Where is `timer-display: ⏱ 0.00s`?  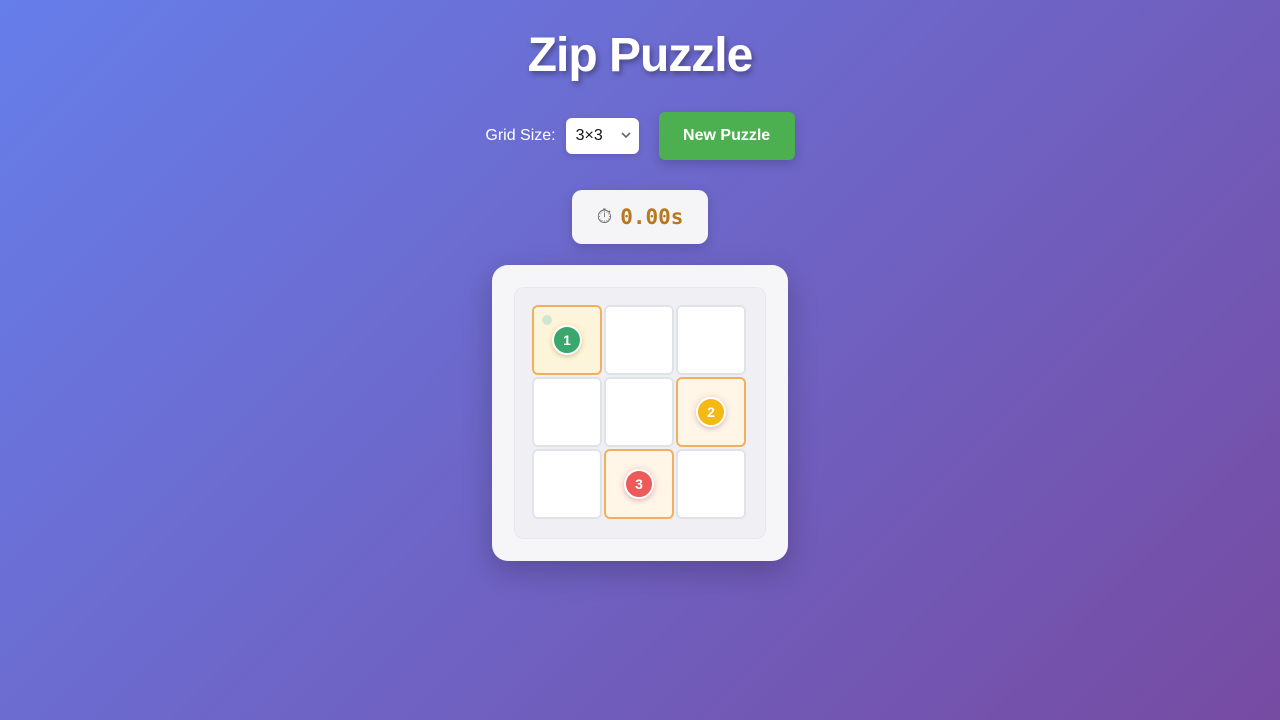 timer-display: ⏱ 0.00s is located at coordinates (640, 217).